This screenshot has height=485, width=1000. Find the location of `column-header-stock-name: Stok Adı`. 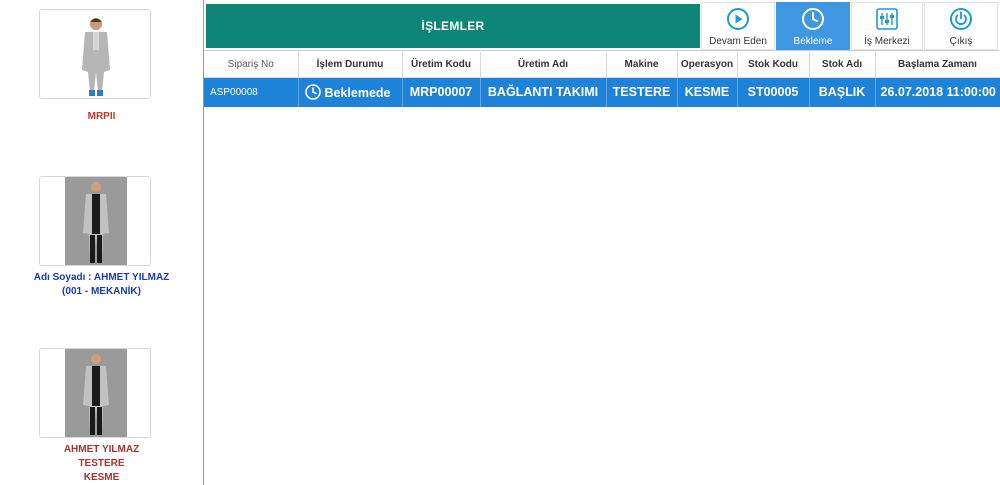

column-header-stock-name: Stok Adı is located at coordinates (842, 65).